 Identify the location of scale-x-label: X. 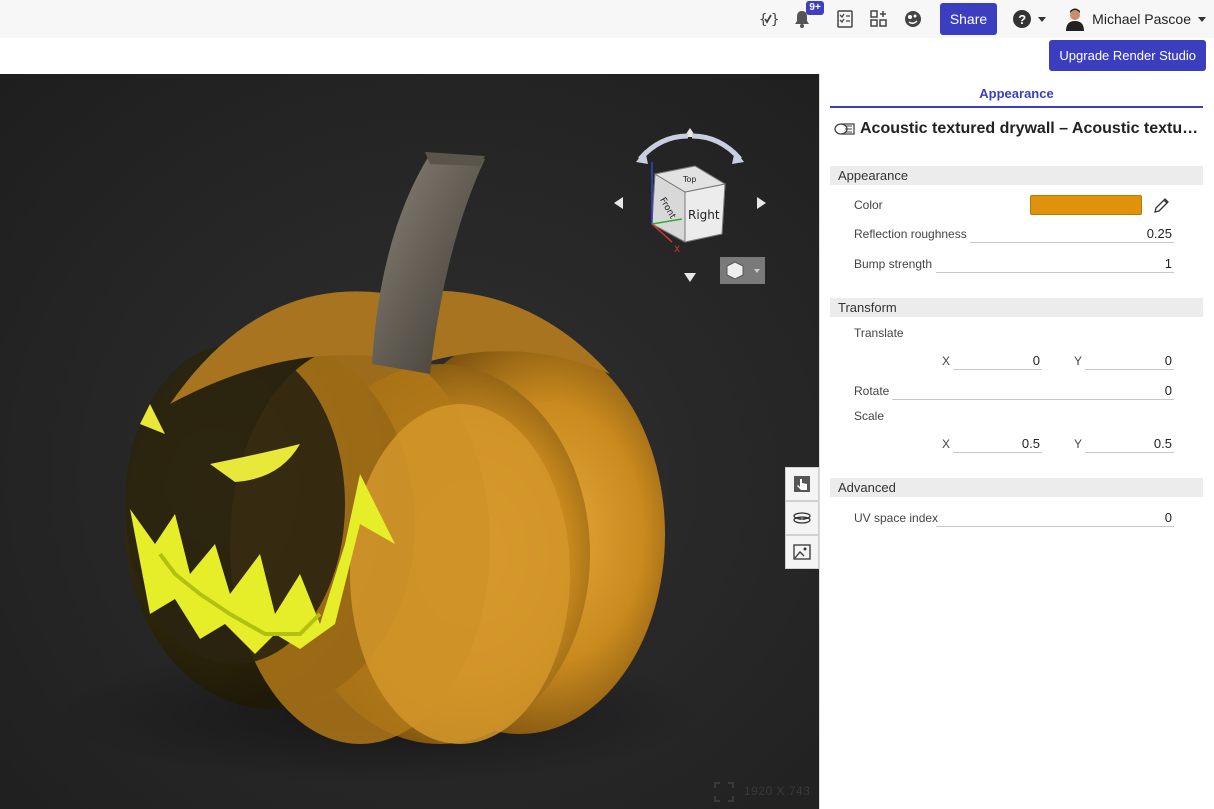
(946, 444).